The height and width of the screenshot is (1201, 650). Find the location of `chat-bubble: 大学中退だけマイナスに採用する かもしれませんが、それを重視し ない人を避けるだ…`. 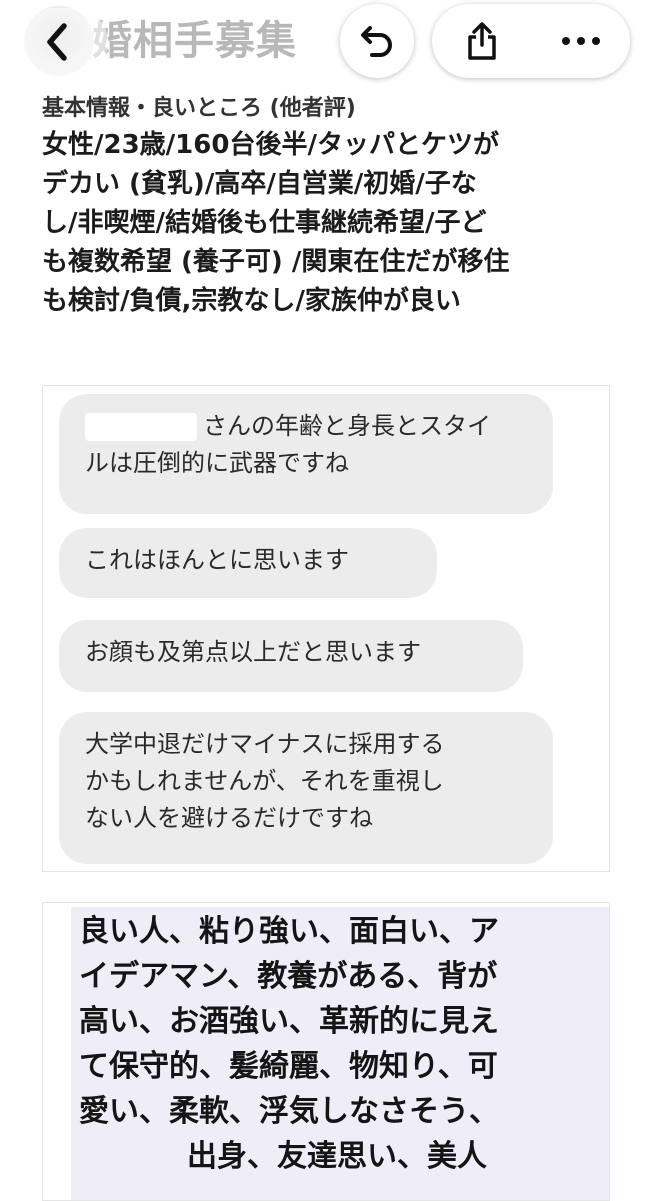

chat-bubble: 大学中退だけマイナスに採用する かもしれませんが、それを重視し ない人を避けるだ… is located at coordinates (306, 788).